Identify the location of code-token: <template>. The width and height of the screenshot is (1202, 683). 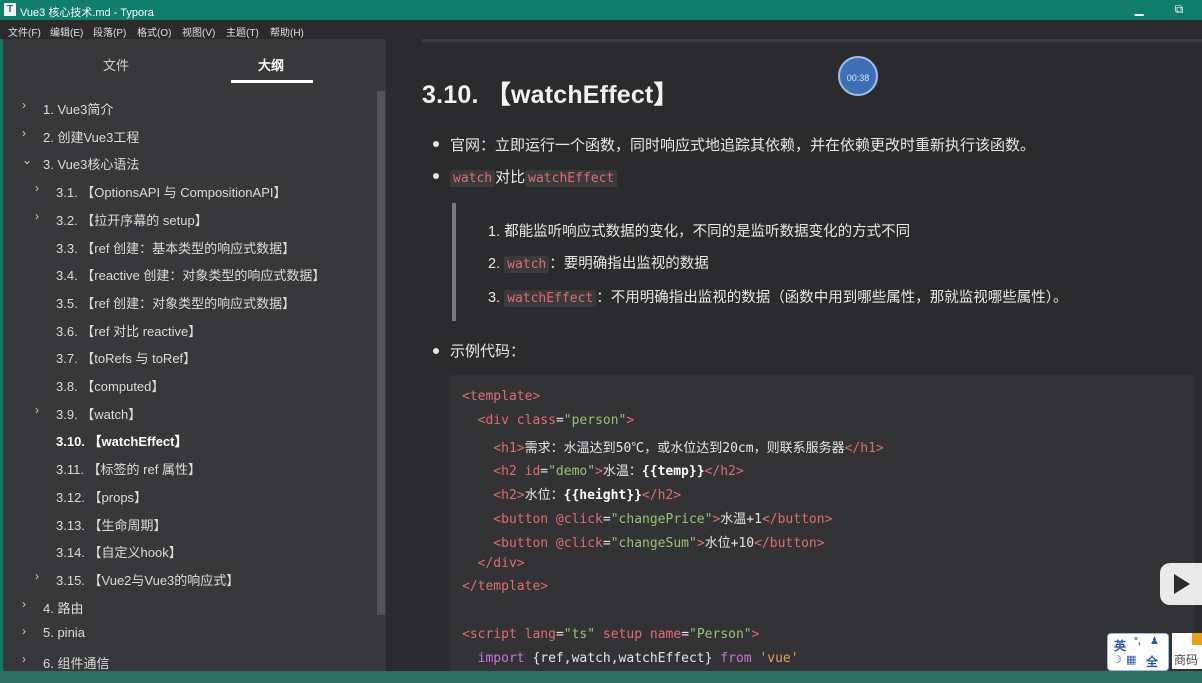
(501, 396).